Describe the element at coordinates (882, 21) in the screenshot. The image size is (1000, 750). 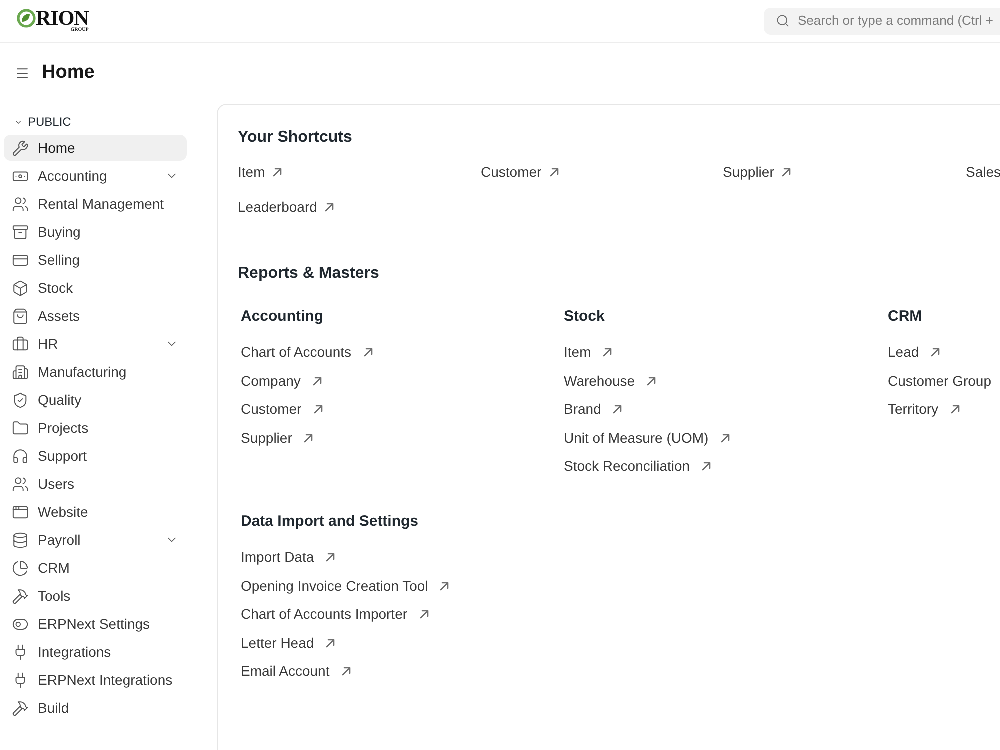
I see `search-field: Search or type a command (Ctrl +` at that location.